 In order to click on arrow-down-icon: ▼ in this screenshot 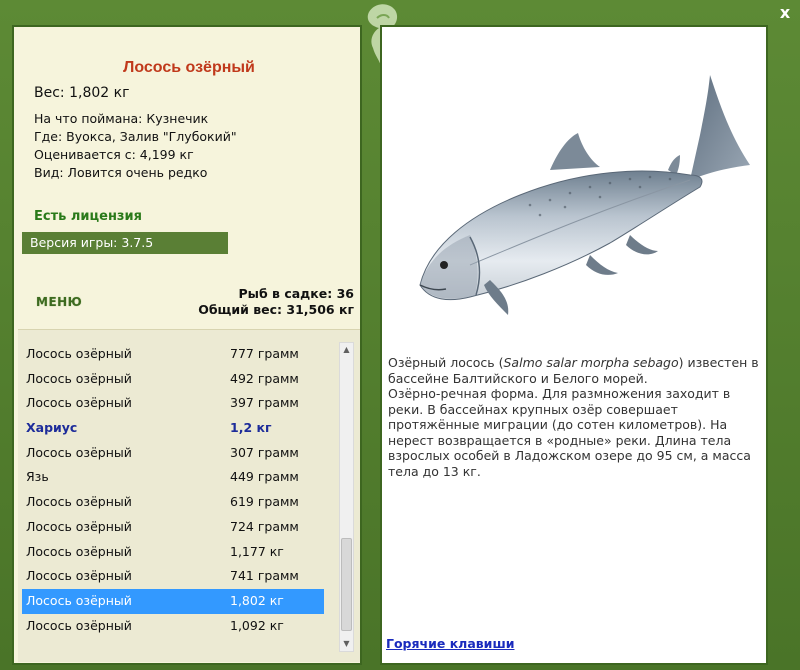, I will do `click(346, 644)`.